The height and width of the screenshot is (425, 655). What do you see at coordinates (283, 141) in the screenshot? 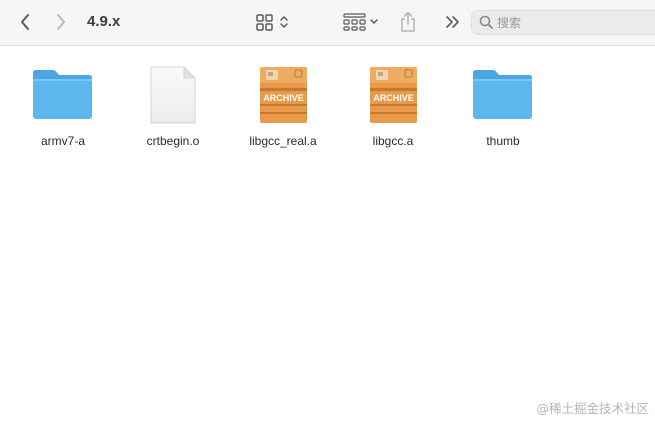
I see `file-name: libgcc_real.a` at bounding box center [283, 141].